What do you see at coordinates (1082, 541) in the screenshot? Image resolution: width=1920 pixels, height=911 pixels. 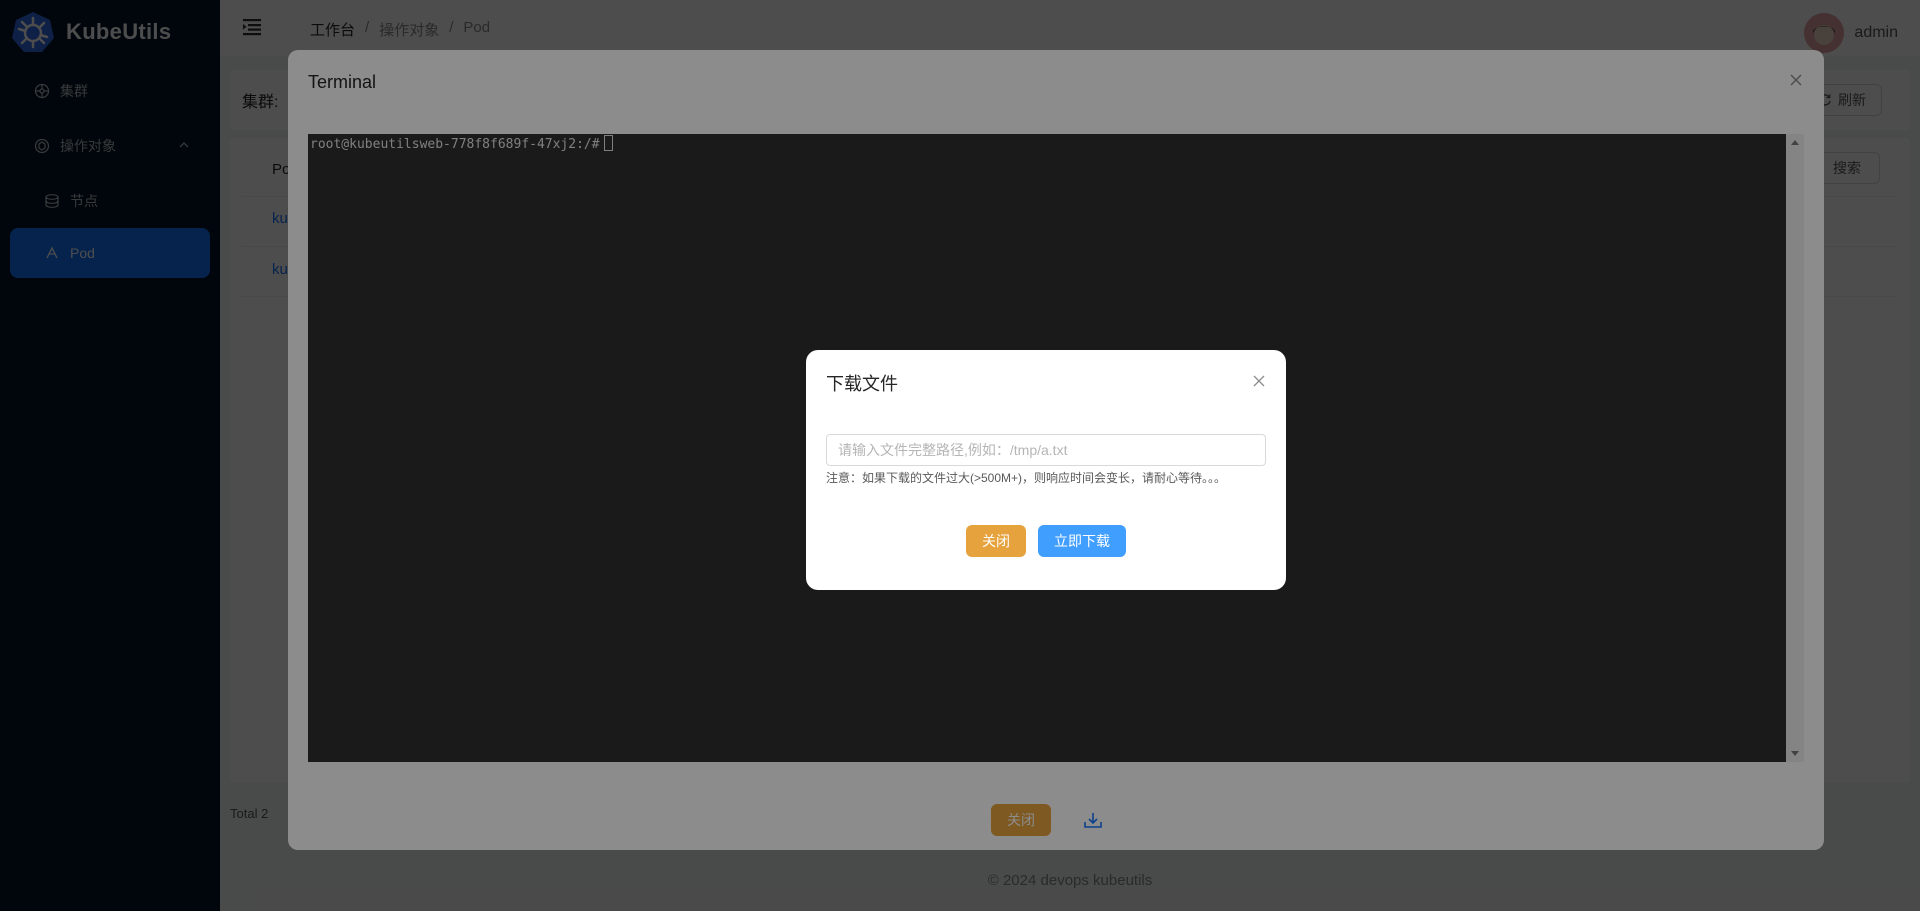 I see `download-now-button: 立即下载` at bounding box center [1082, 541].